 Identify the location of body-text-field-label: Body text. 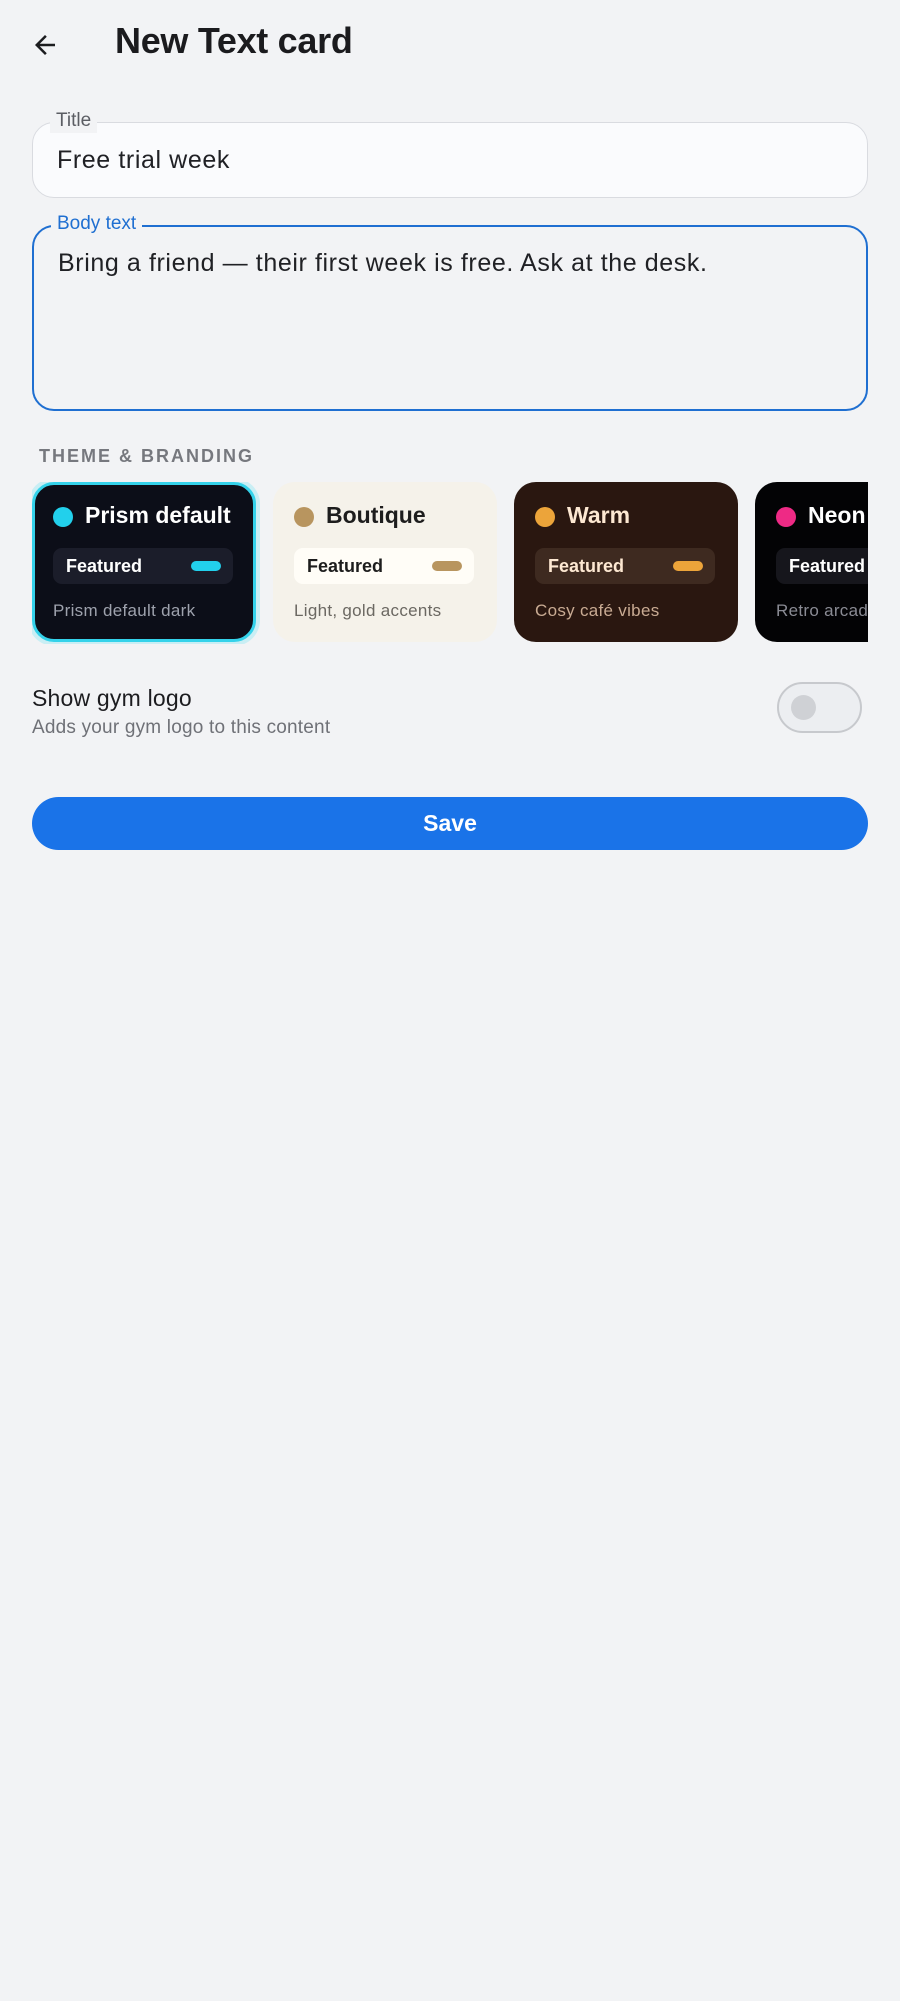
(97, 224).